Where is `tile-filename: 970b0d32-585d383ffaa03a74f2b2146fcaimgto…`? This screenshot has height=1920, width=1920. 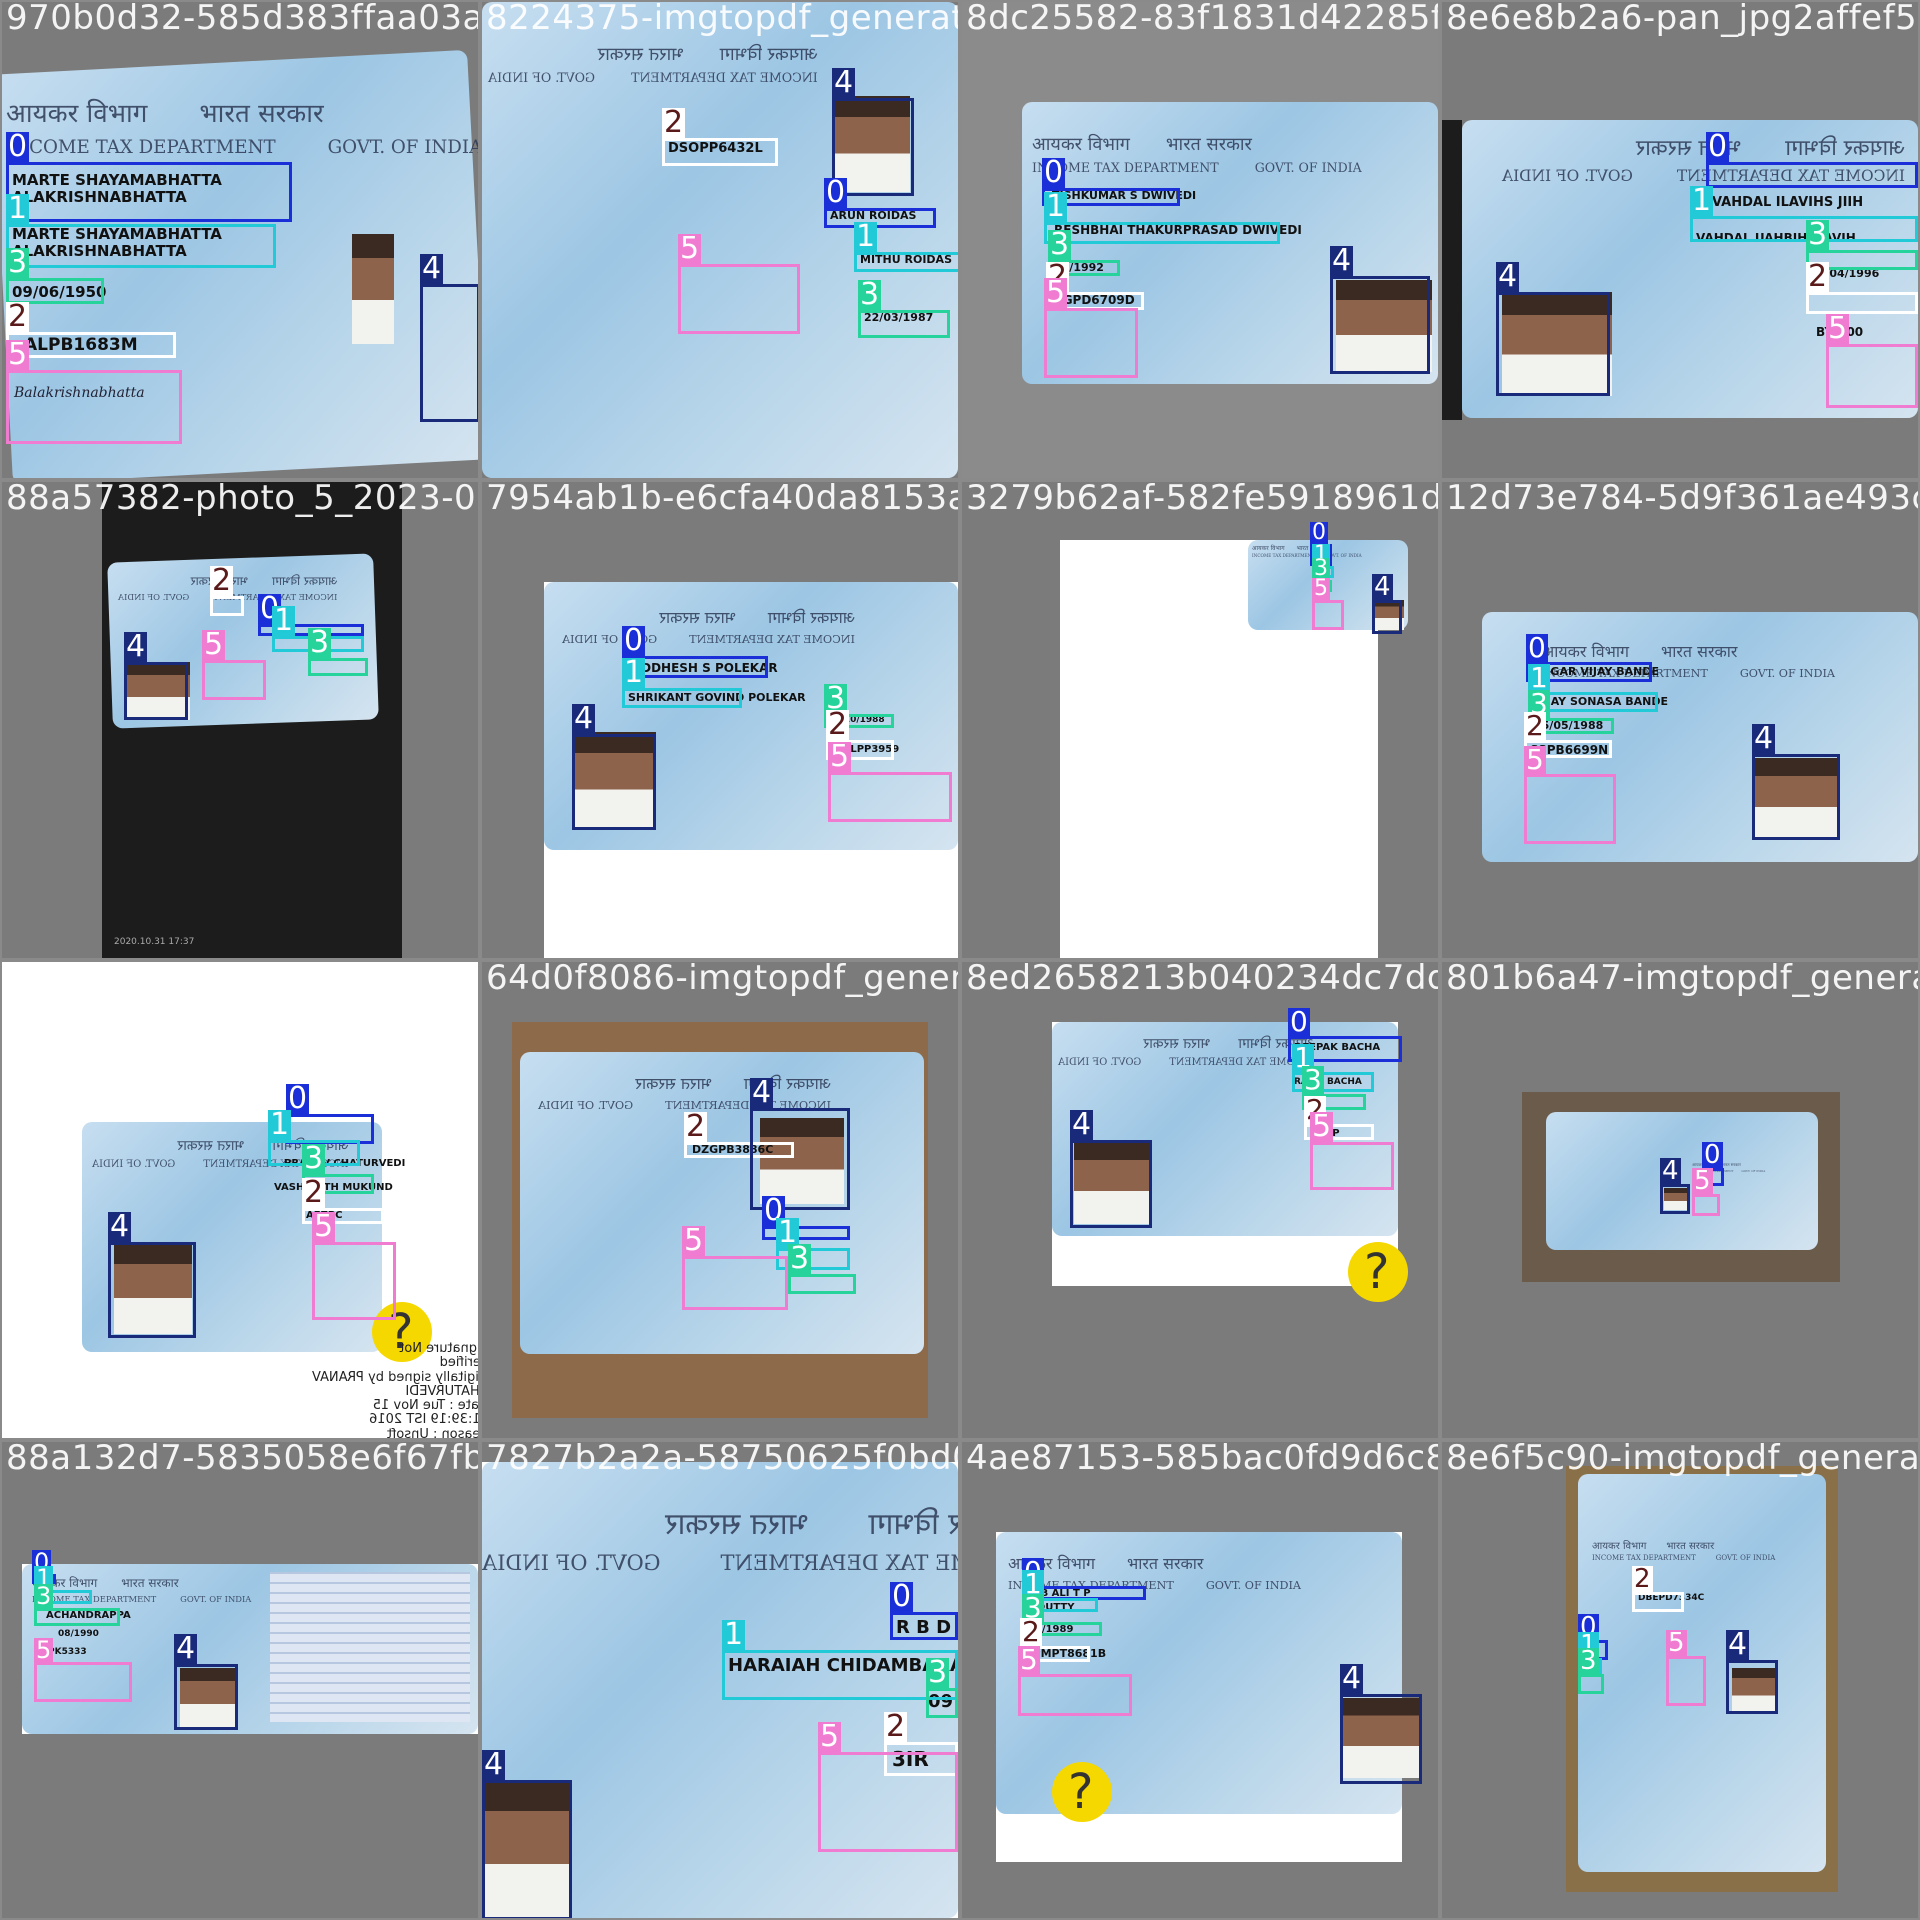 tile-filename: 970b0d32-585d383ffaa03a74f2b2146fcaimgto… is located at coordinates (242, 20).